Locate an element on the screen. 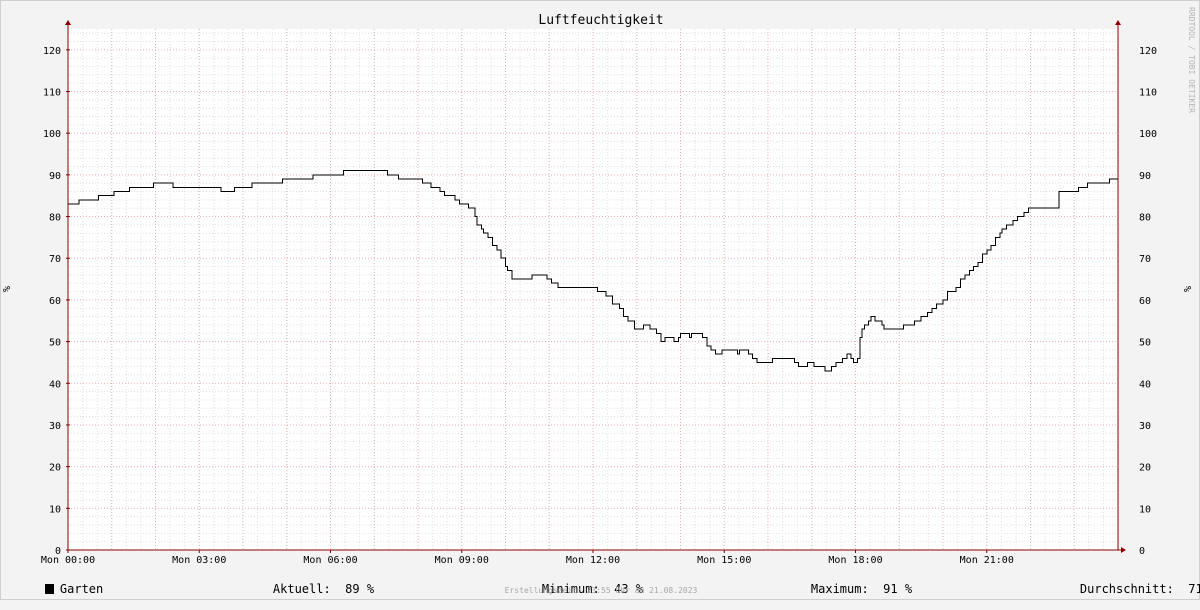 This screenshot has width=1200, height=610. y-tick-label-left: 80 is located at coordinates (55, 218).